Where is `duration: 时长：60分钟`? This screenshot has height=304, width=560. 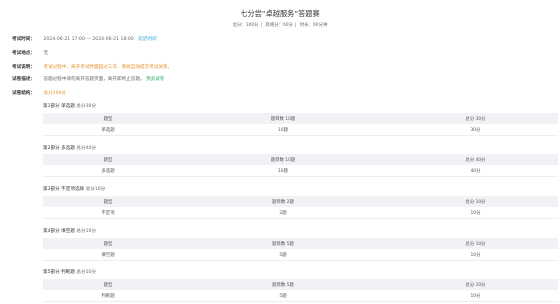 duration: 时长：60分钟 is located at coordinates (313, 25).